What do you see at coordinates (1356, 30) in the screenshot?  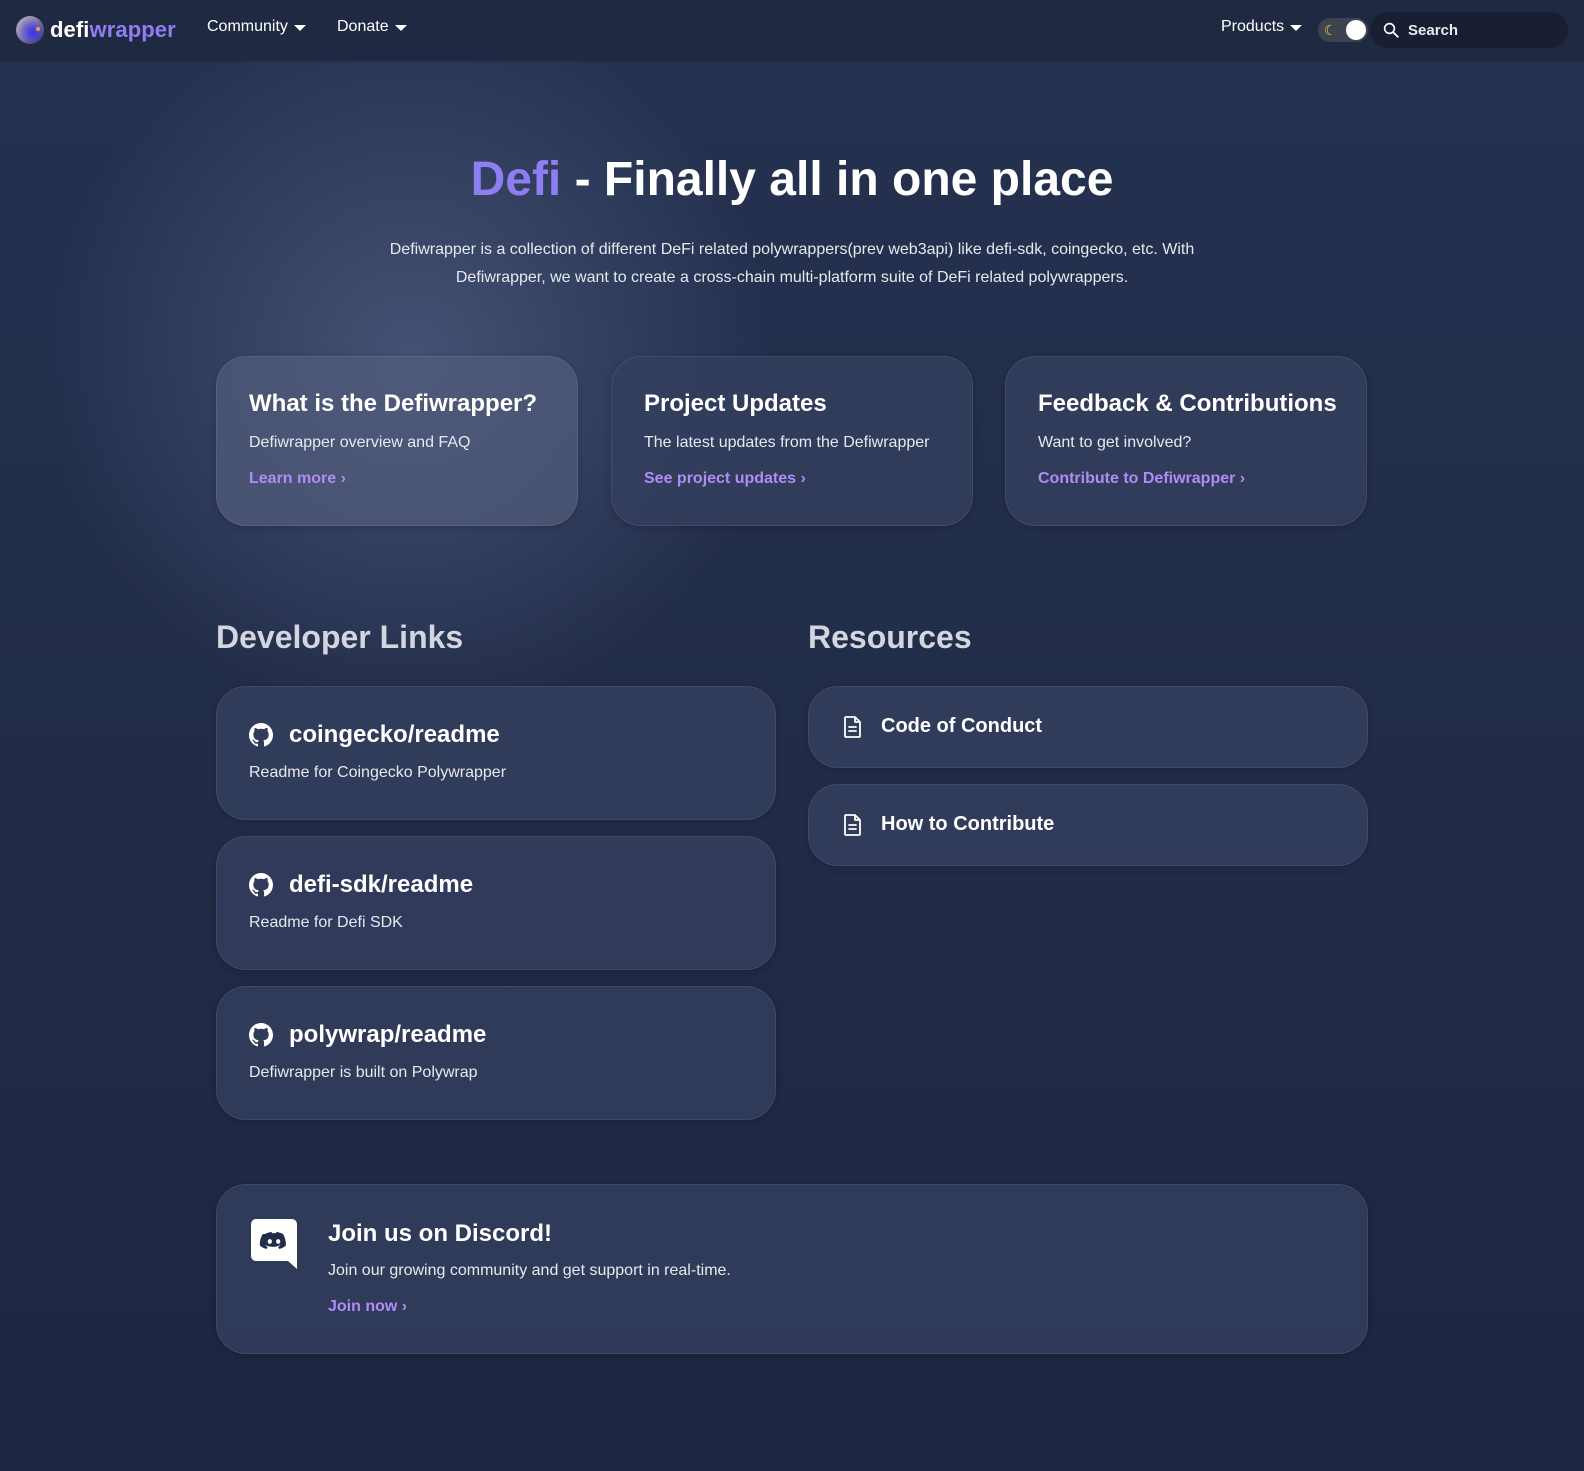 I see `toggle-knob` at bounding box center [1356, 30].